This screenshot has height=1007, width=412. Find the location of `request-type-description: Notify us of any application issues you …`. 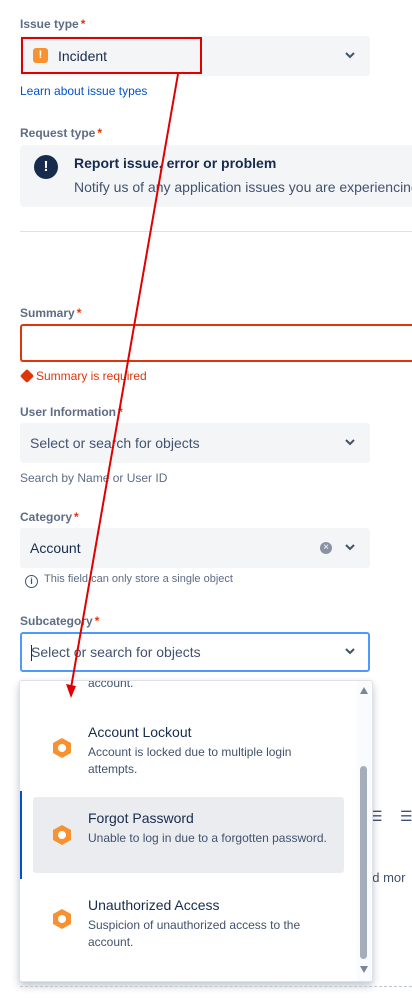

request-type-description: Notify us of any application issues you … is located at coordinates (243, 187).